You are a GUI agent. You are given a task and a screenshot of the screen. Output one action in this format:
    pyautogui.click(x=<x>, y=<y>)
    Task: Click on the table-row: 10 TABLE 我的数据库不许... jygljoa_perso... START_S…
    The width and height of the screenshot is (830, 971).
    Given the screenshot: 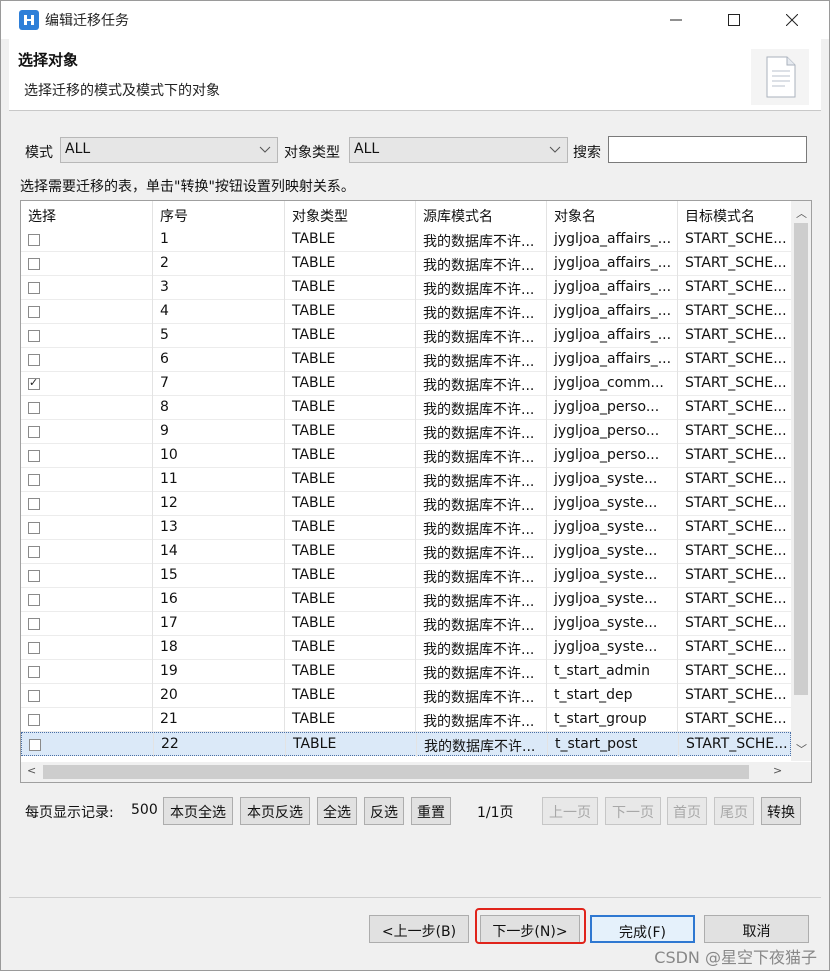 What is the action you would take?
    pyautogui.click(x=406, y=456)
    